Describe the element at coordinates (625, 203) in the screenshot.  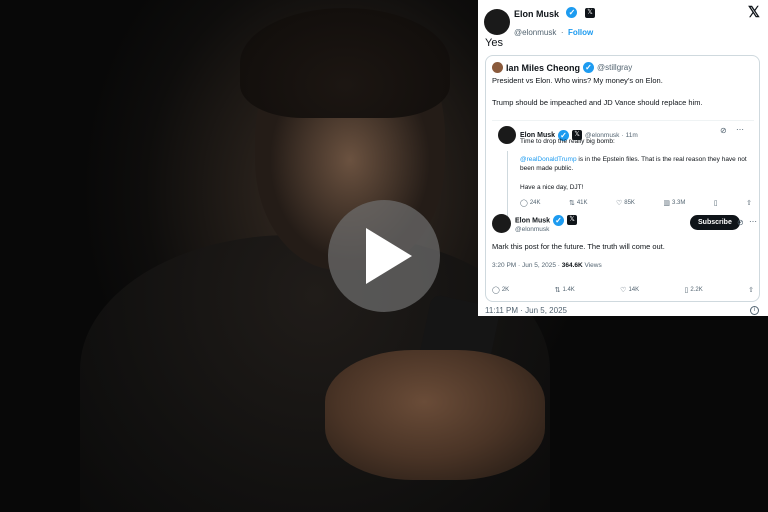
I see `like-button: ♡ 85K` at that location.